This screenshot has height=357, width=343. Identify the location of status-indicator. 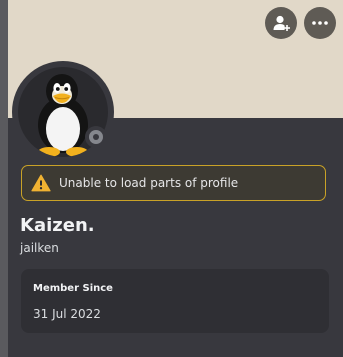
(96, 137).